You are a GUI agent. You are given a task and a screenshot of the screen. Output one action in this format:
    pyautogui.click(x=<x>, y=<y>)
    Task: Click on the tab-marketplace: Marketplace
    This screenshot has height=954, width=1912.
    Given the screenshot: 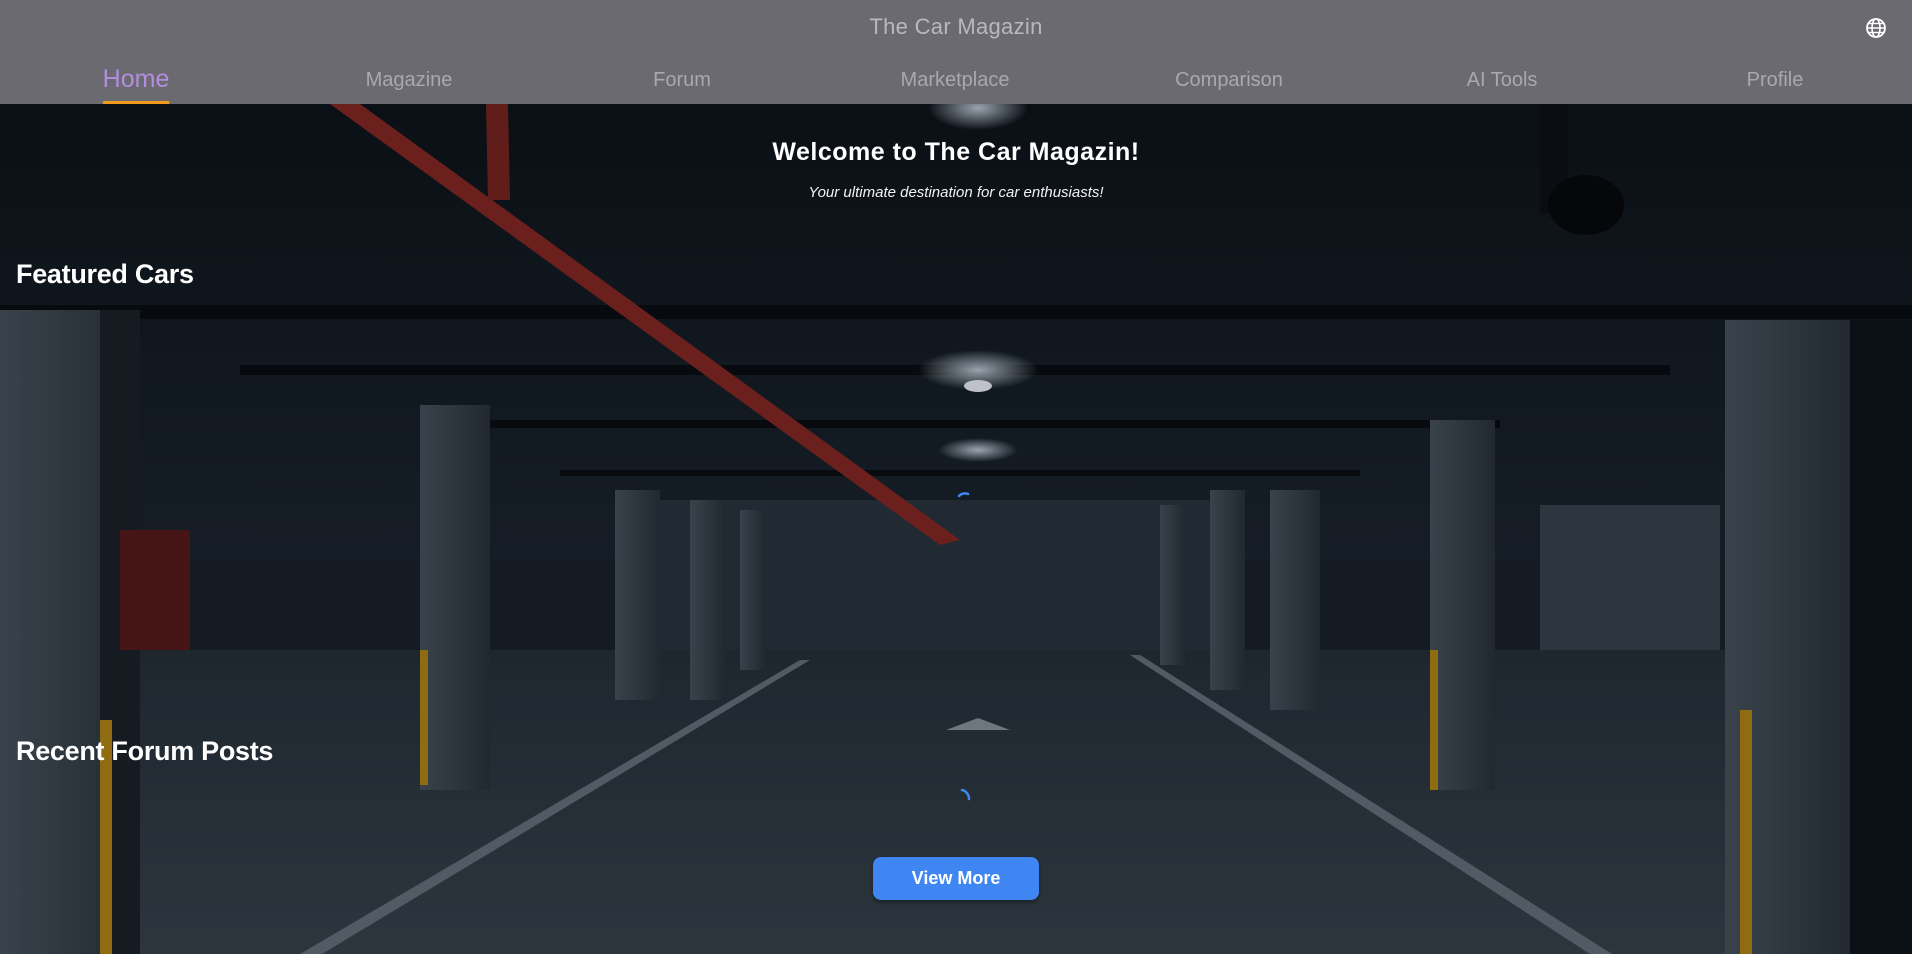 What is the action you would take?
    pyautogui.click(x=955, y=80)
    